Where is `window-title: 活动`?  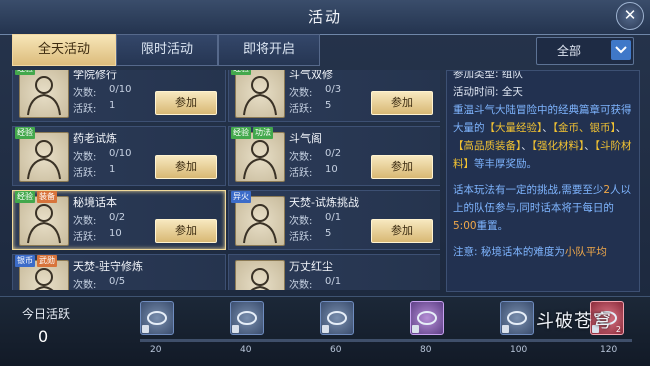
window-title: 活动 is located at coordinates (324, 17).